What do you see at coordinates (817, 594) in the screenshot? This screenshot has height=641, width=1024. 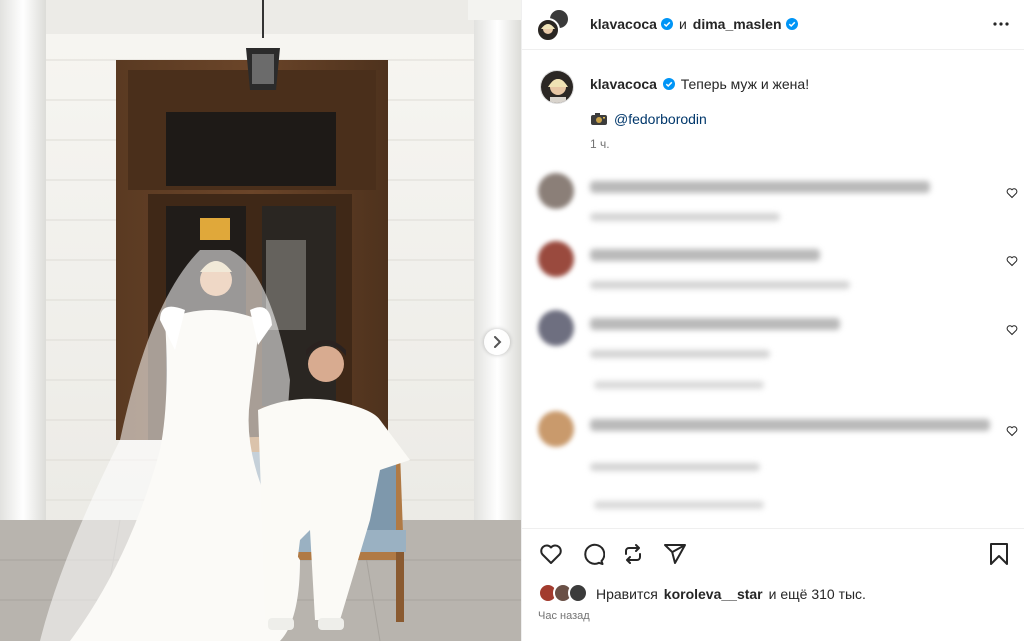 I see `likes-count: и ещё 310 тыс.` at bounding box center [817, 594].